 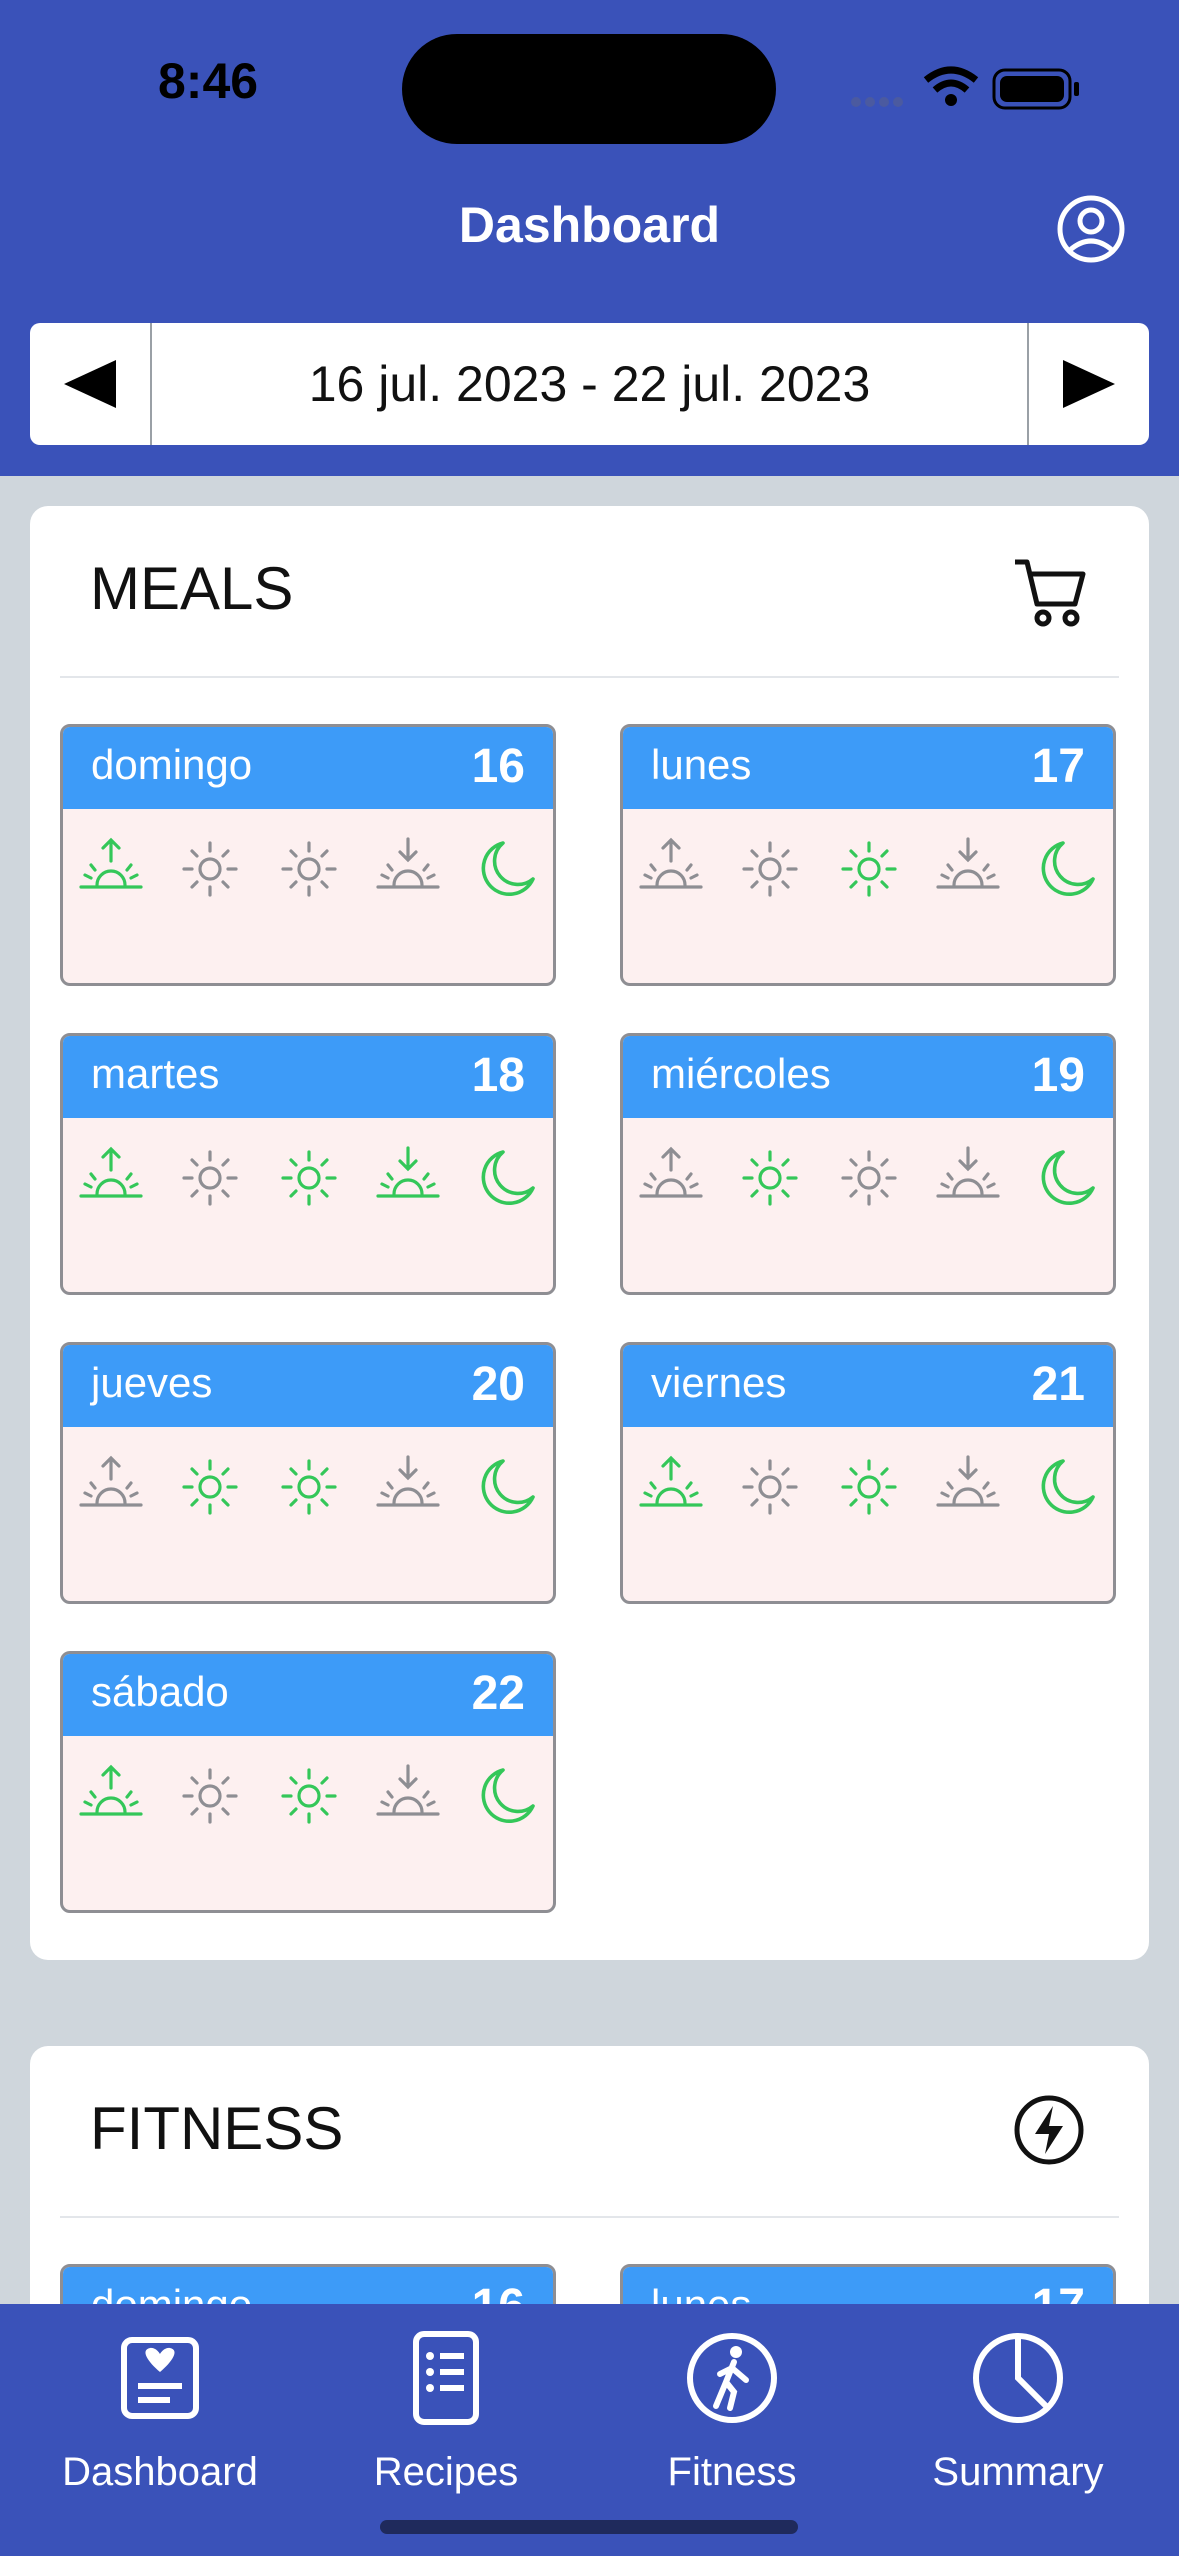 I want to click on recipes-icon, so click(x=446, y=2378).